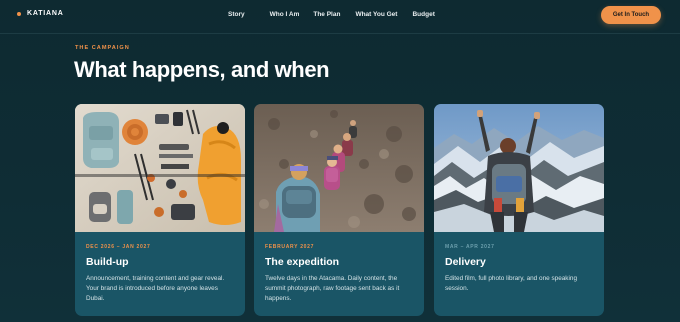 The height and width of the screenshot is (322, 680). I want to click on card-title: Delivery, so click(465, 262).